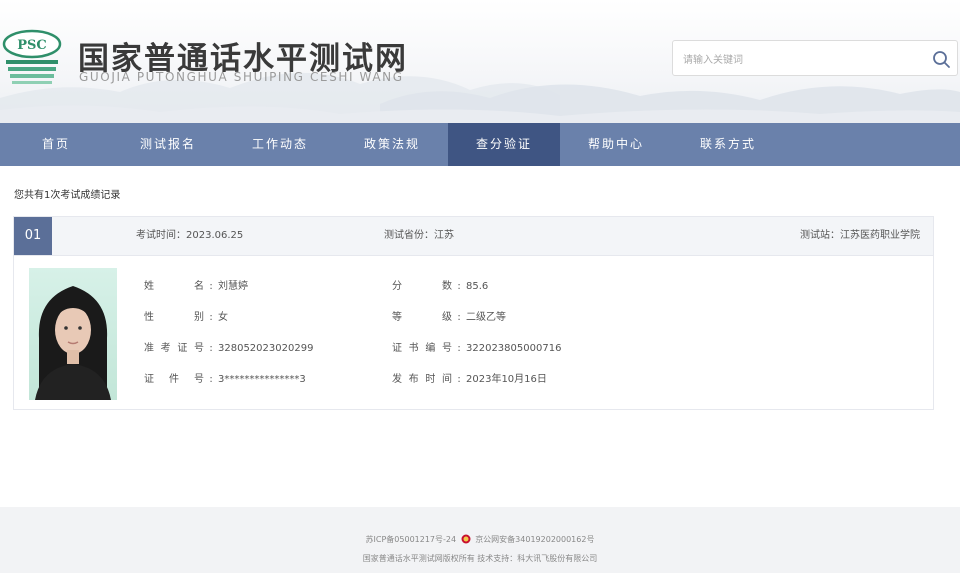 This screenshot has height=573, width=960. I want to click on record-header: 01 考试时间：2023.06.25 测试省份：江苏 测试站：江苏医药职业学院, so click(473, 236).